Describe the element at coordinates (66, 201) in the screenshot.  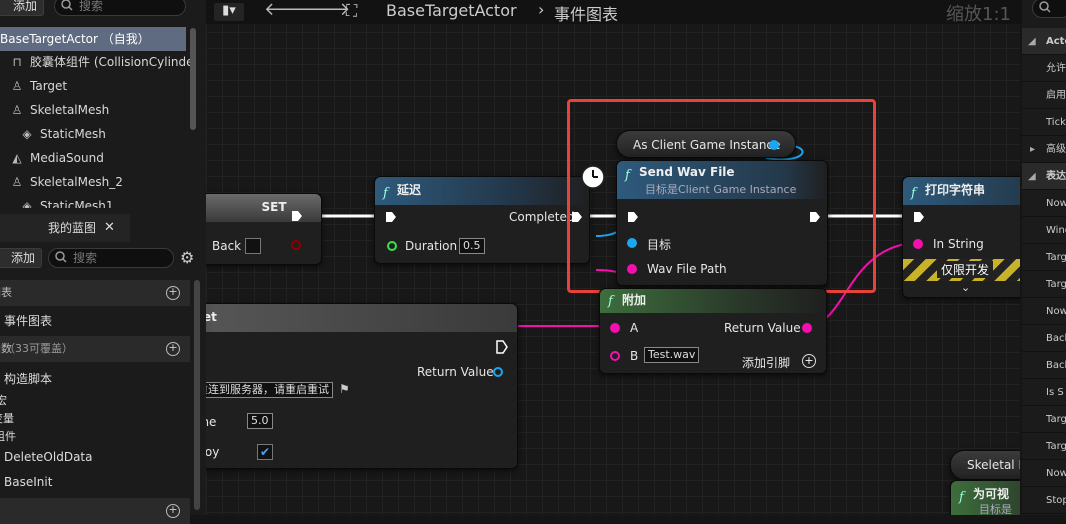
I see `component-item: ◈ StaticMesh1` at that location.